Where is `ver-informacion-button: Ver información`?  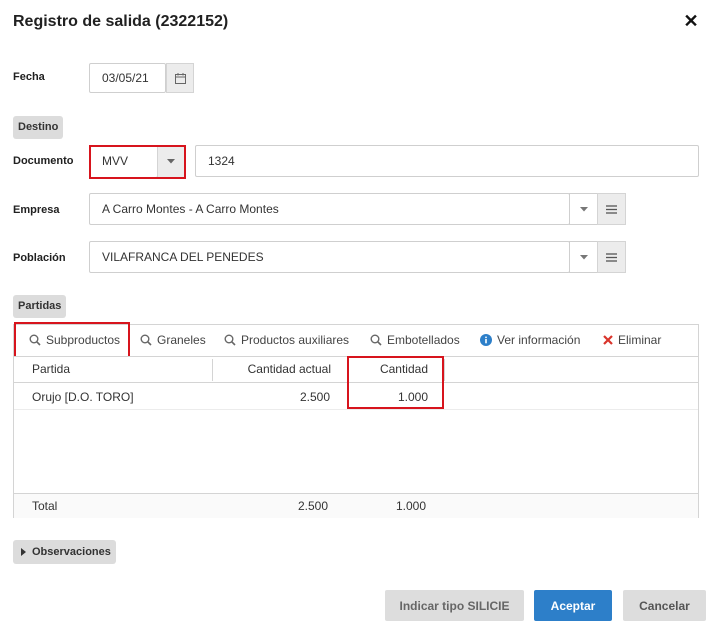
ver-informacion-button: Ver información is located at coordinates (530, 340).